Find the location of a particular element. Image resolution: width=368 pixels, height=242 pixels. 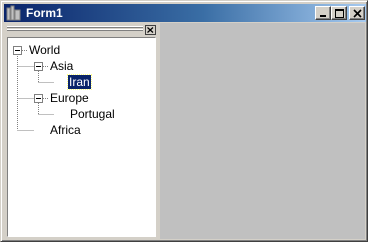

form-app-icon is located at coordinates (14, 13).